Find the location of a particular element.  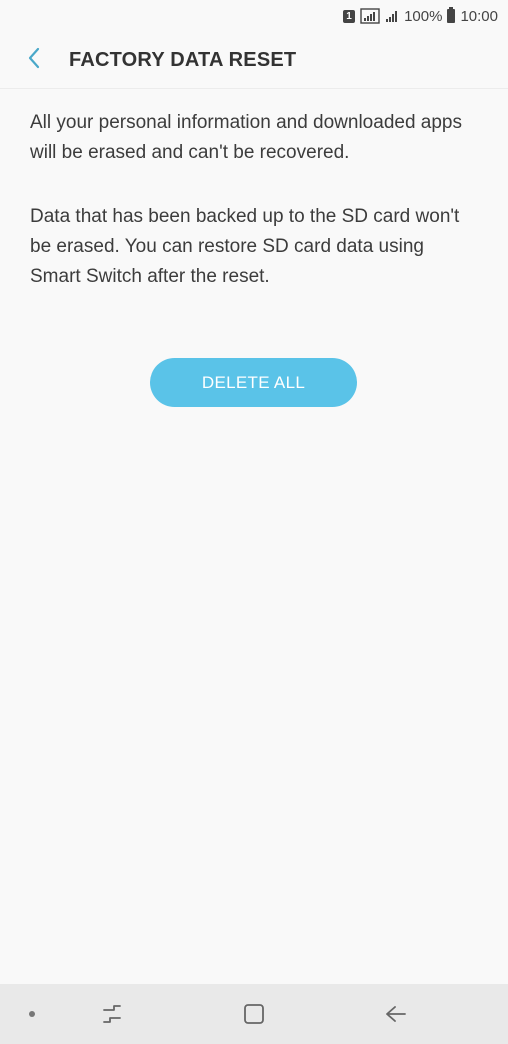

chevron-left-icon is located at coordinates (34, 60).